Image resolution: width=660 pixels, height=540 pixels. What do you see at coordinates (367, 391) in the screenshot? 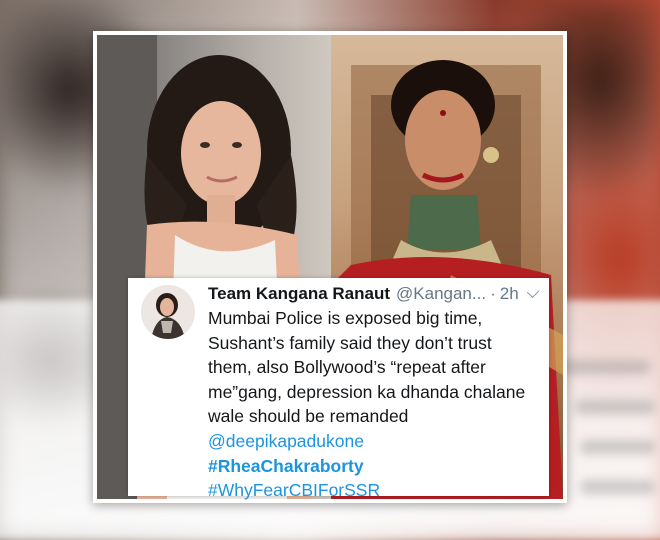
I see `tweet-text-line: me”gang, depression ka dhanda chalane` at bounding box center [367, 391].